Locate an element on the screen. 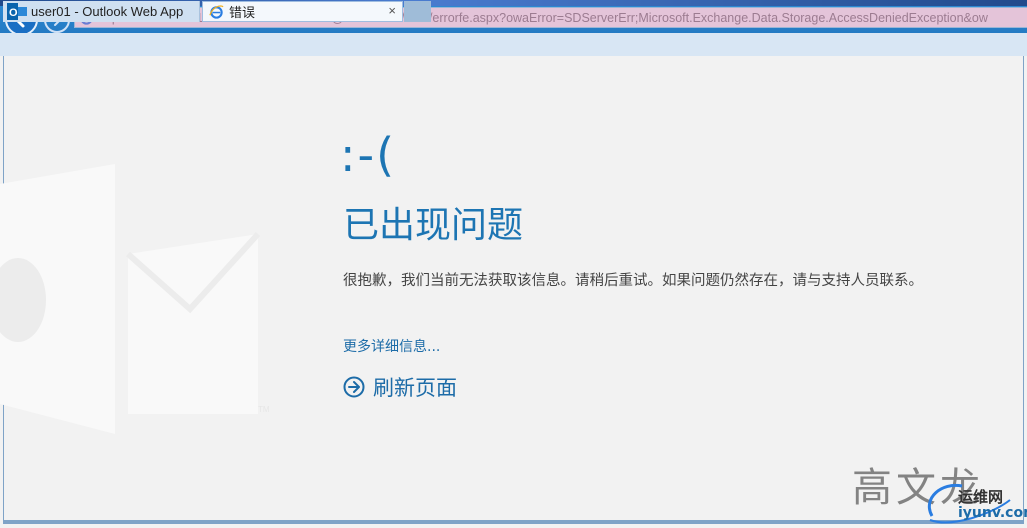  outlook-logo-watermark: TM is located at coordinates (135, 299).